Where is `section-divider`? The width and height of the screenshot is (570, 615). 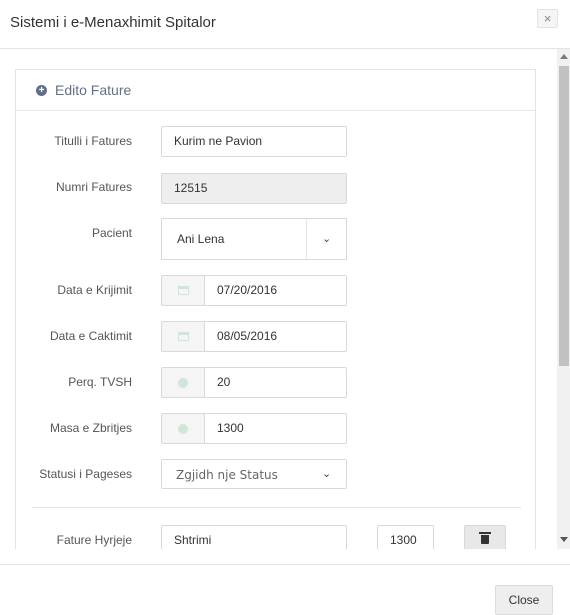
section-divider is located at coordinates (276, 507).